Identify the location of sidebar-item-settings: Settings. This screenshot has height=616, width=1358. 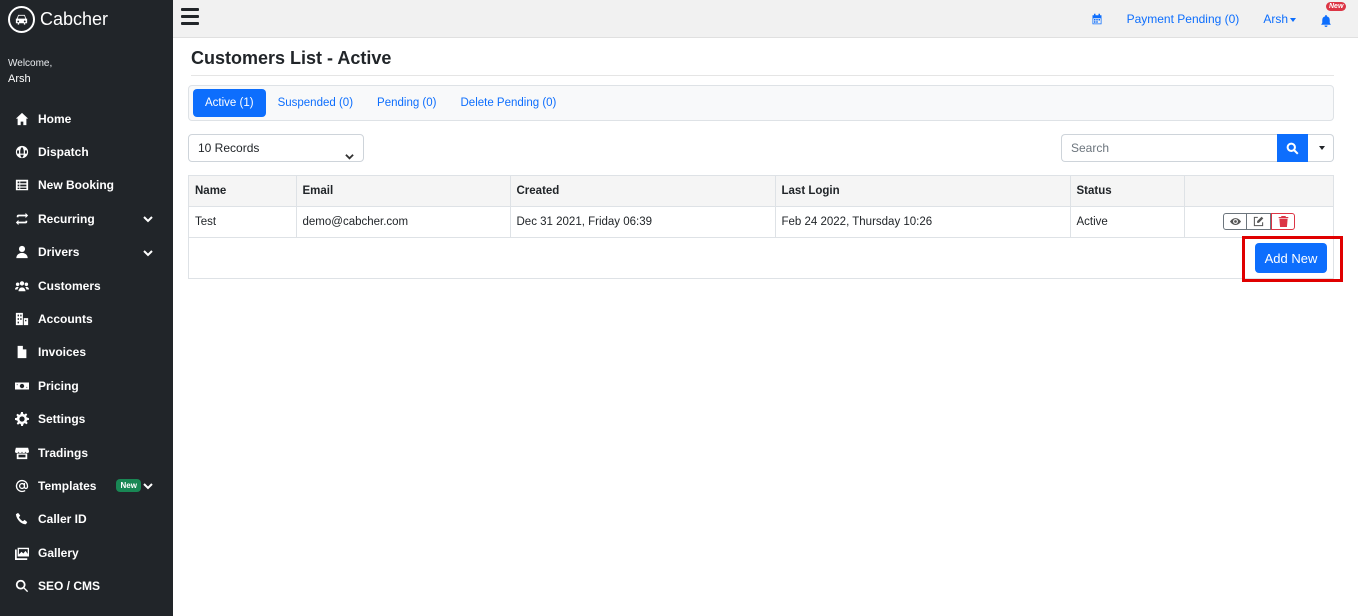
(86, 419).